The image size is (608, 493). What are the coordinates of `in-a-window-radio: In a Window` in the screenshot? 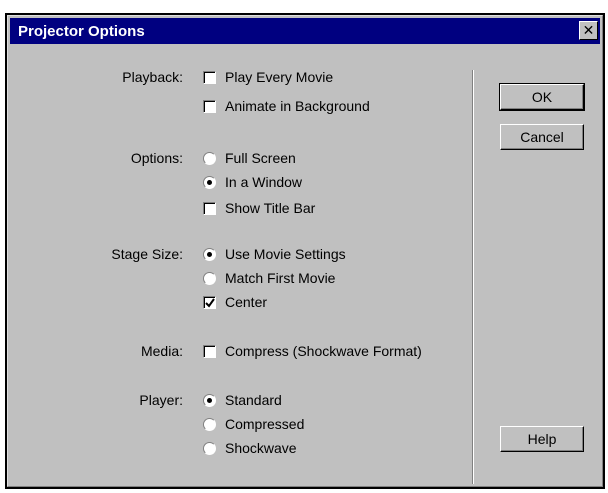 It's located at (252, 182).